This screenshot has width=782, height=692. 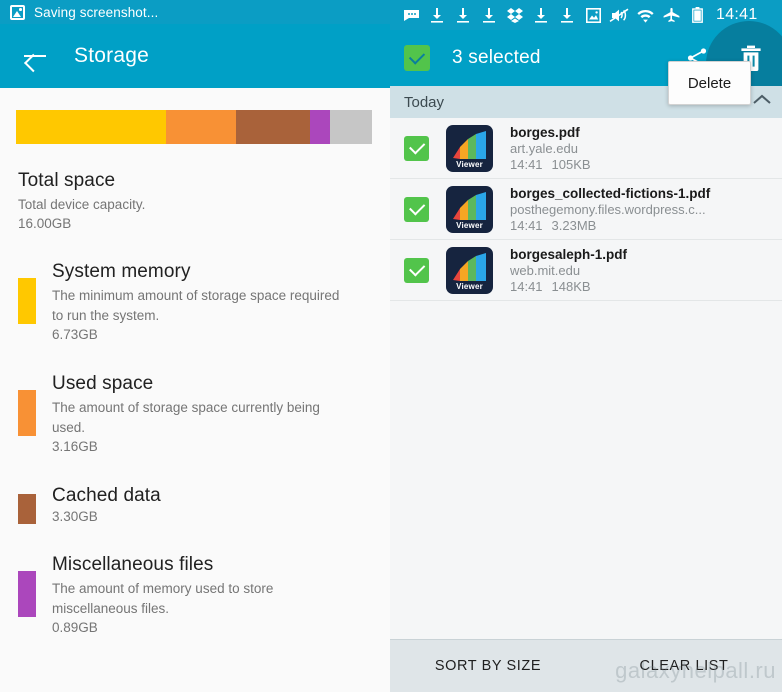 I want to click on image-saving-icon, so click(x=17, y=12).